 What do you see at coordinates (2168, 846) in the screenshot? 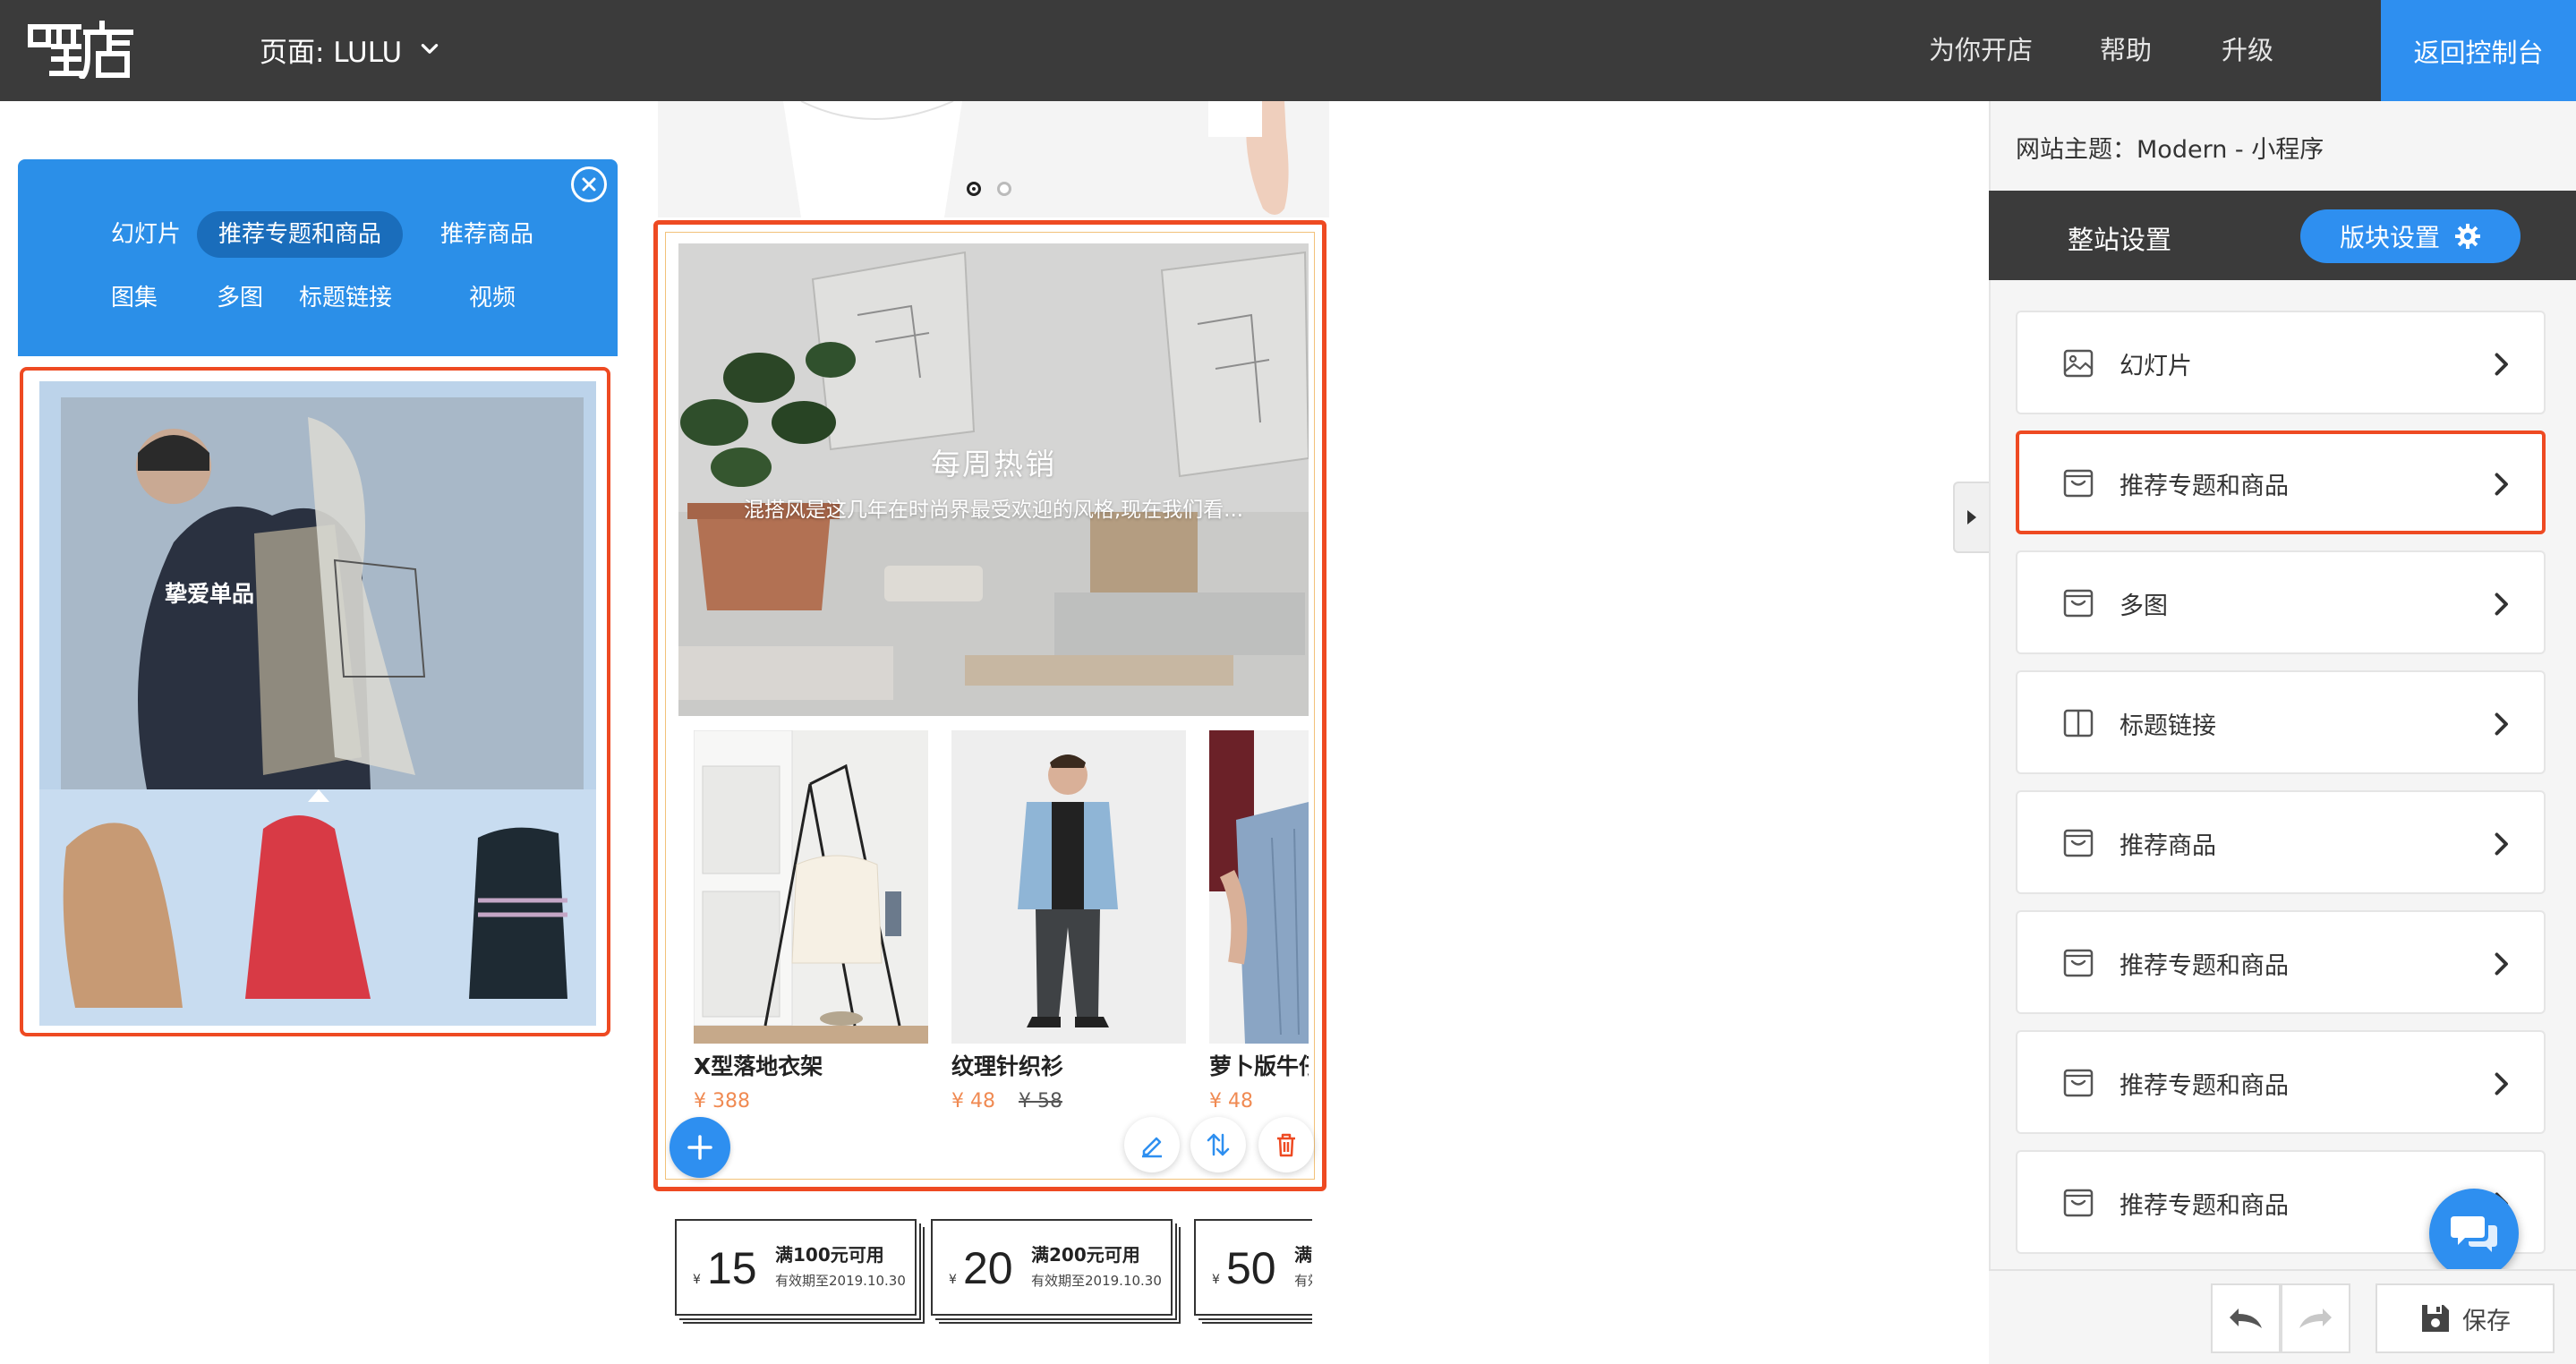
I see `block-list-item-label: 推荐商品` at bounding box center [2168, 846].